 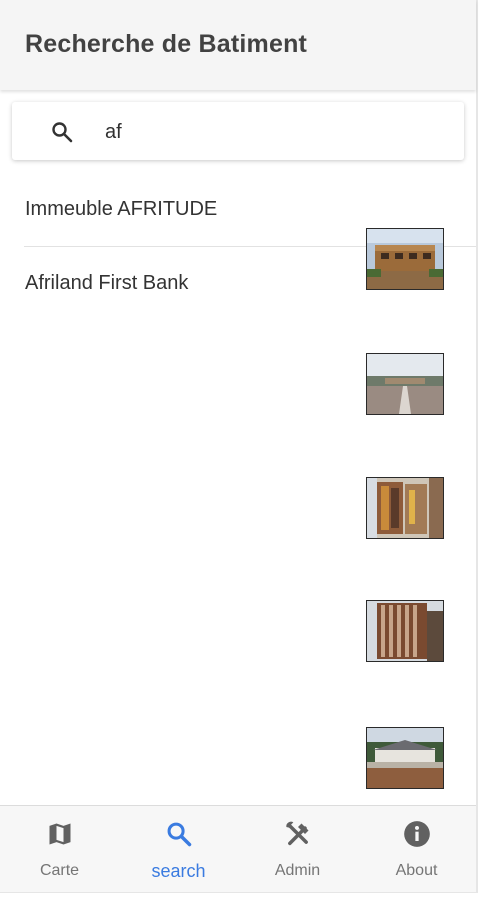 What do you see at coordinates (297, 849) in the screenshot?
I see `nav-item-admin: Admin` at bounding box center [297, 849].